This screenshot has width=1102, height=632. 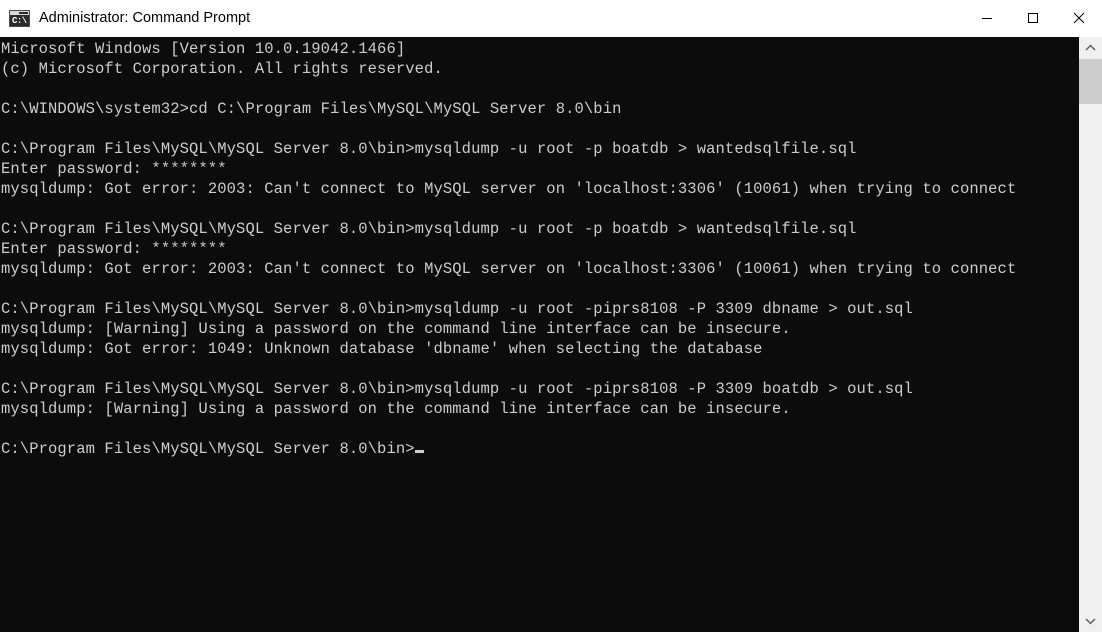 I want to click on scrollbar-track, so click(x=1090, y=334).